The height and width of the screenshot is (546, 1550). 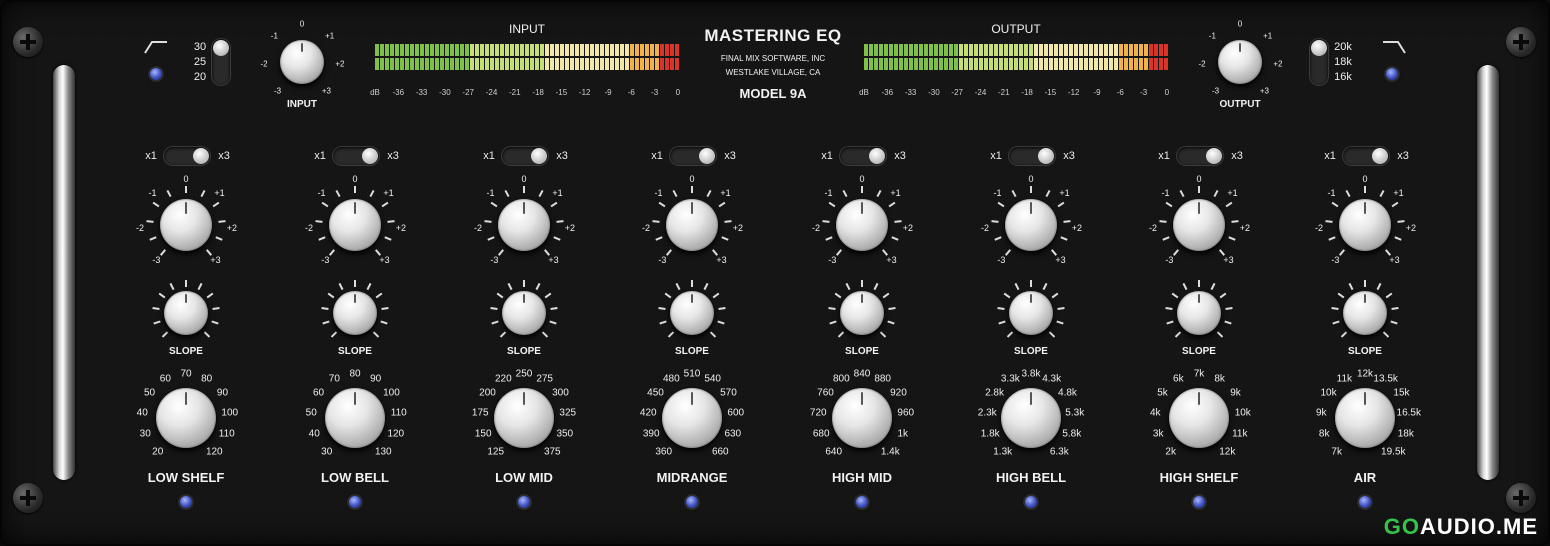 What do you see at coordinates (221, 62) in the screenshot?
I see `high-pass-frequency-switch` at bounding box center [221, 62].